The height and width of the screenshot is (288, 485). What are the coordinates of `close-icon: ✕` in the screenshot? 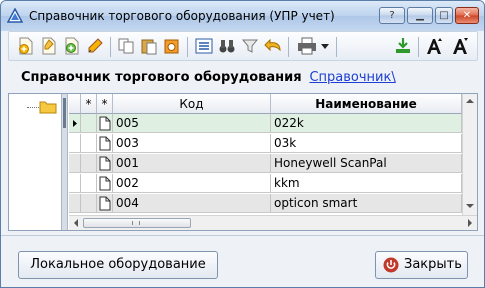 It's located at (467, 15).